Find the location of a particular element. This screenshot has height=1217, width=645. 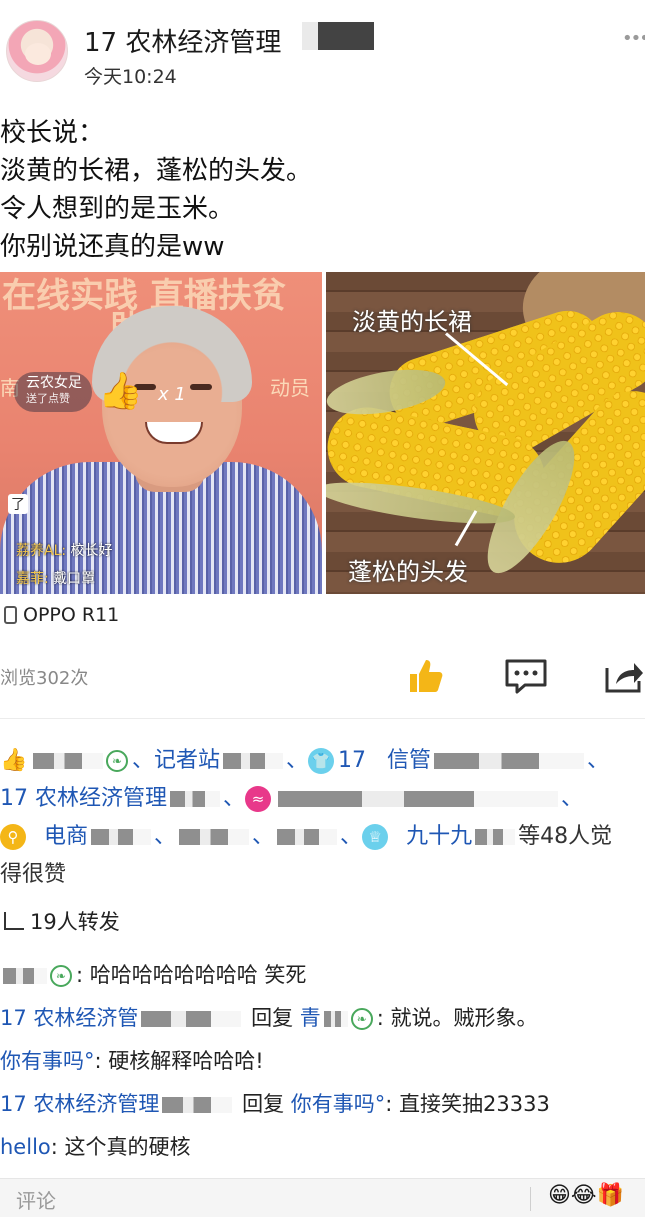

post-header: 17 农林经济管理 今天10:24 ••• is located at coordinates (322, 50).